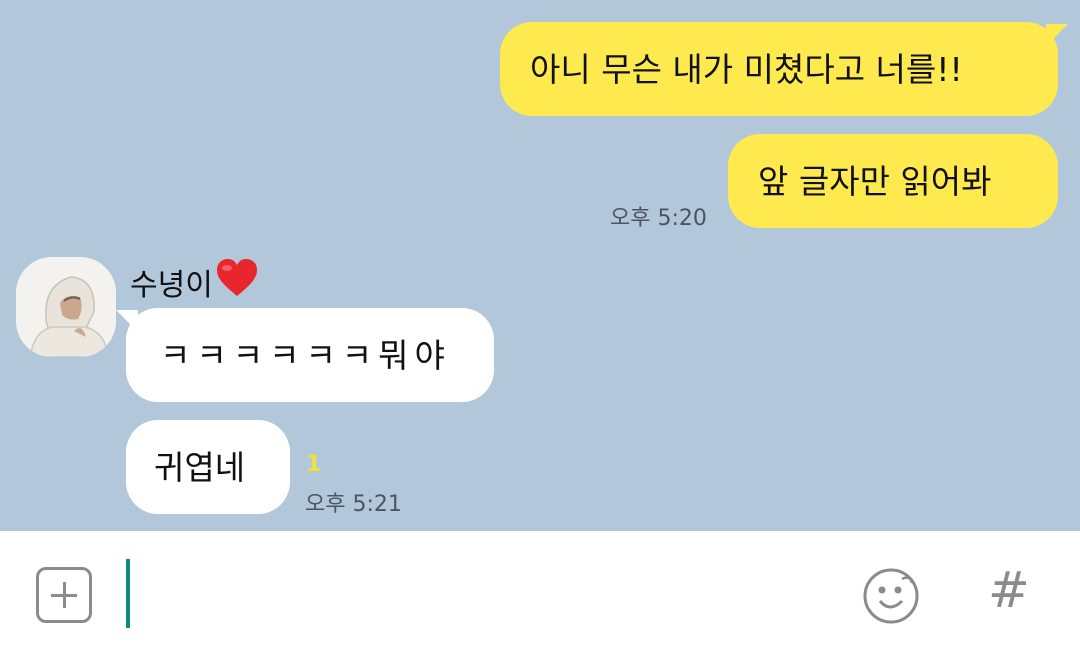 The image size is (1080, 657). I want to click on hash-icon: #, so click(1009, 590).